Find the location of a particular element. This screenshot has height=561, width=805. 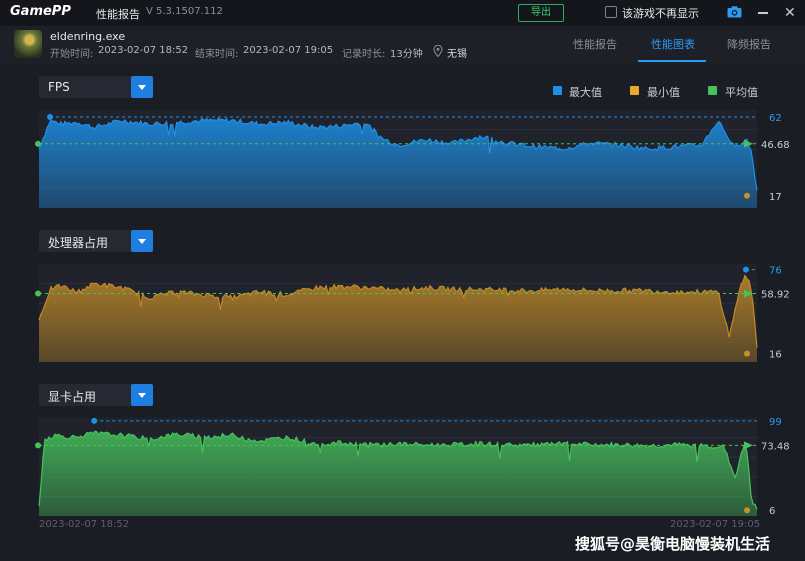

end-date-label: 2023-02-07 19:05 is located at coordinates (715, 524).